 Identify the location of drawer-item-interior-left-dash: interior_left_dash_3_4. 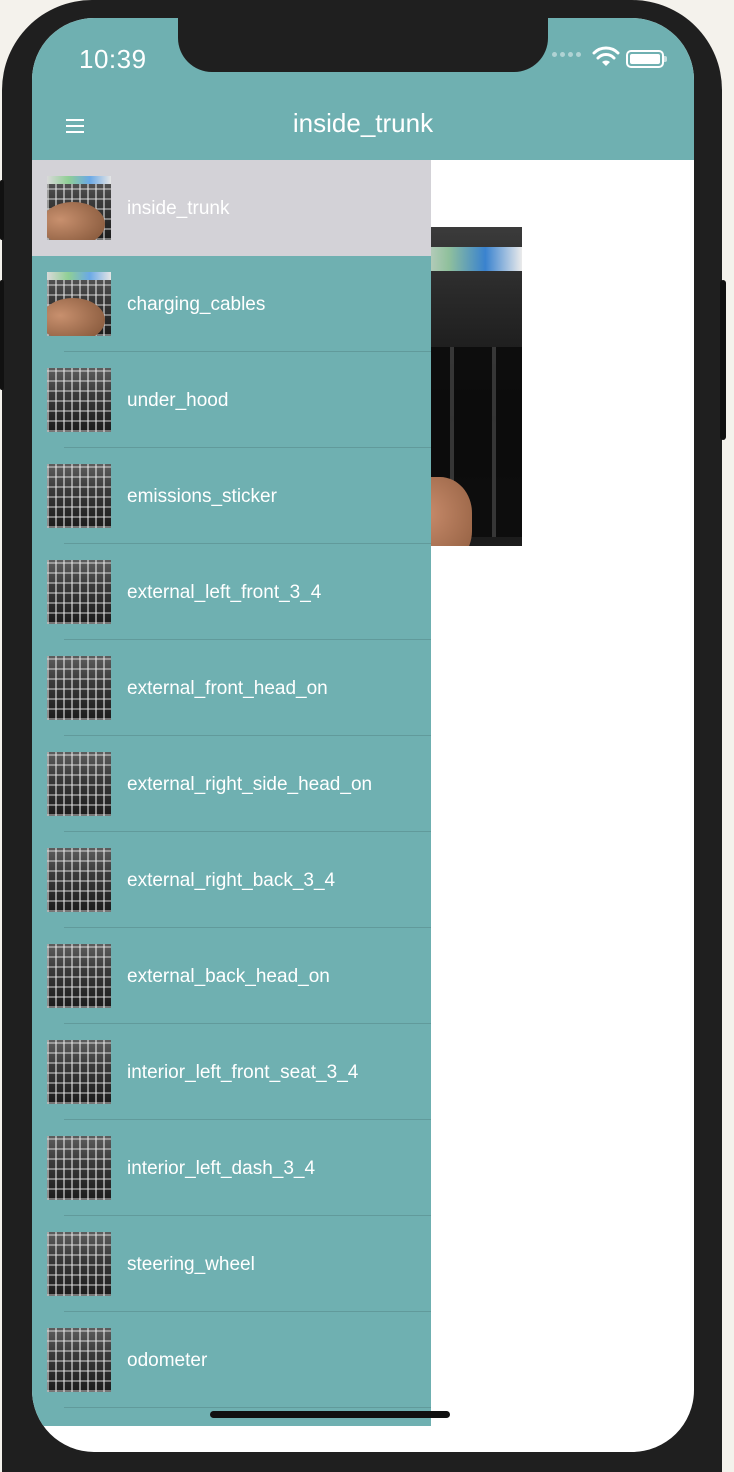
(231, 1168).